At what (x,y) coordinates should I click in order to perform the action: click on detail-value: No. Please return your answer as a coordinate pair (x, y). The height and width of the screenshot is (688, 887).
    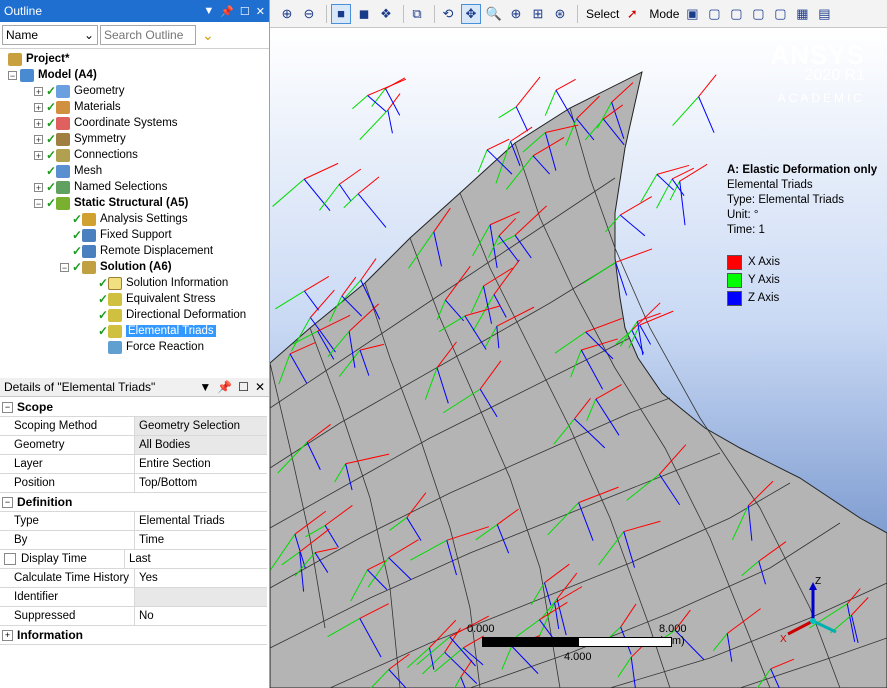
    Looking at the image, I should click on (201, 616).